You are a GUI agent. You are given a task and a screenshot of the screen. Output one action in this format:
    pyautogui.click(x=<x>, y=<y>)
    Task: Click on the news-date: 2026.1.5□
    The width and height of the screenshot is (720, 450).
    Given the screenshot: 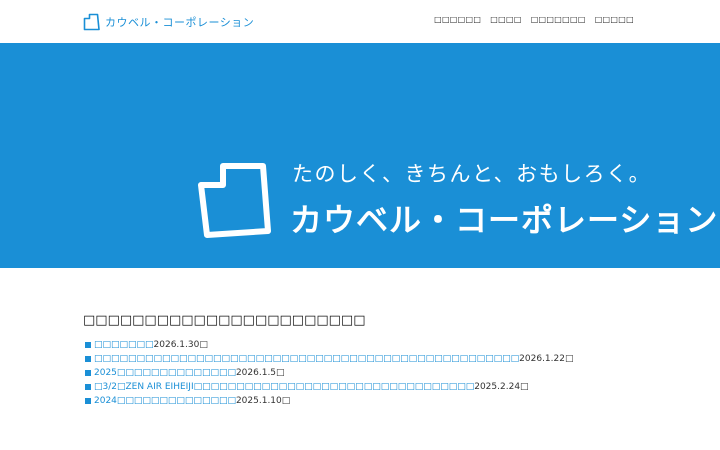 What is the action you would take?
    pyautogui.click(x=260, y=373)
    